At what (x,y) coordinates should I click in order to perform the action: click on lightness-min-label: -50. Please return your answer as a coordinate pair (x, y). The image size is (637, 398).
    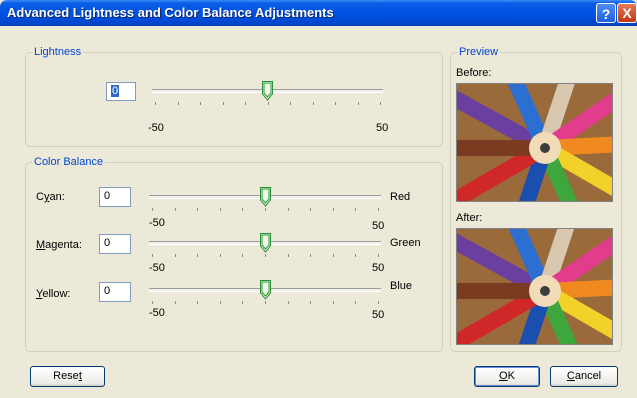
    Looking at the image, I should click on (156, 128).